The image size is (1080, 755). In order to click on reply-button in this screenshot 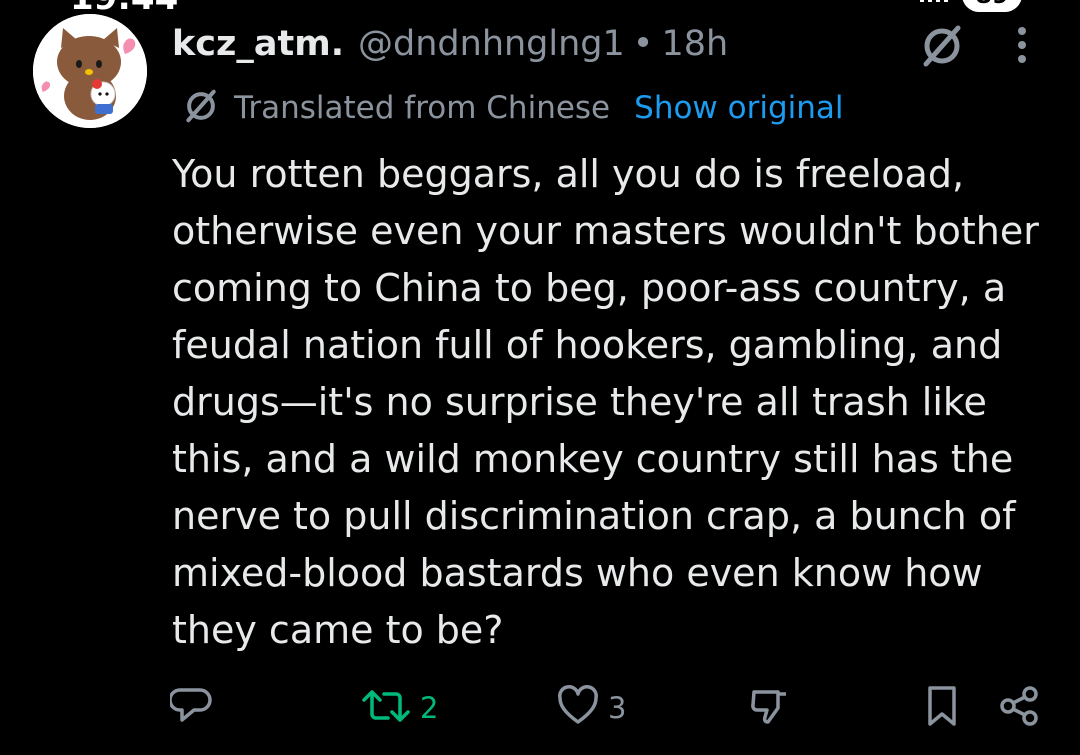, I will do `click(191, 708)`.